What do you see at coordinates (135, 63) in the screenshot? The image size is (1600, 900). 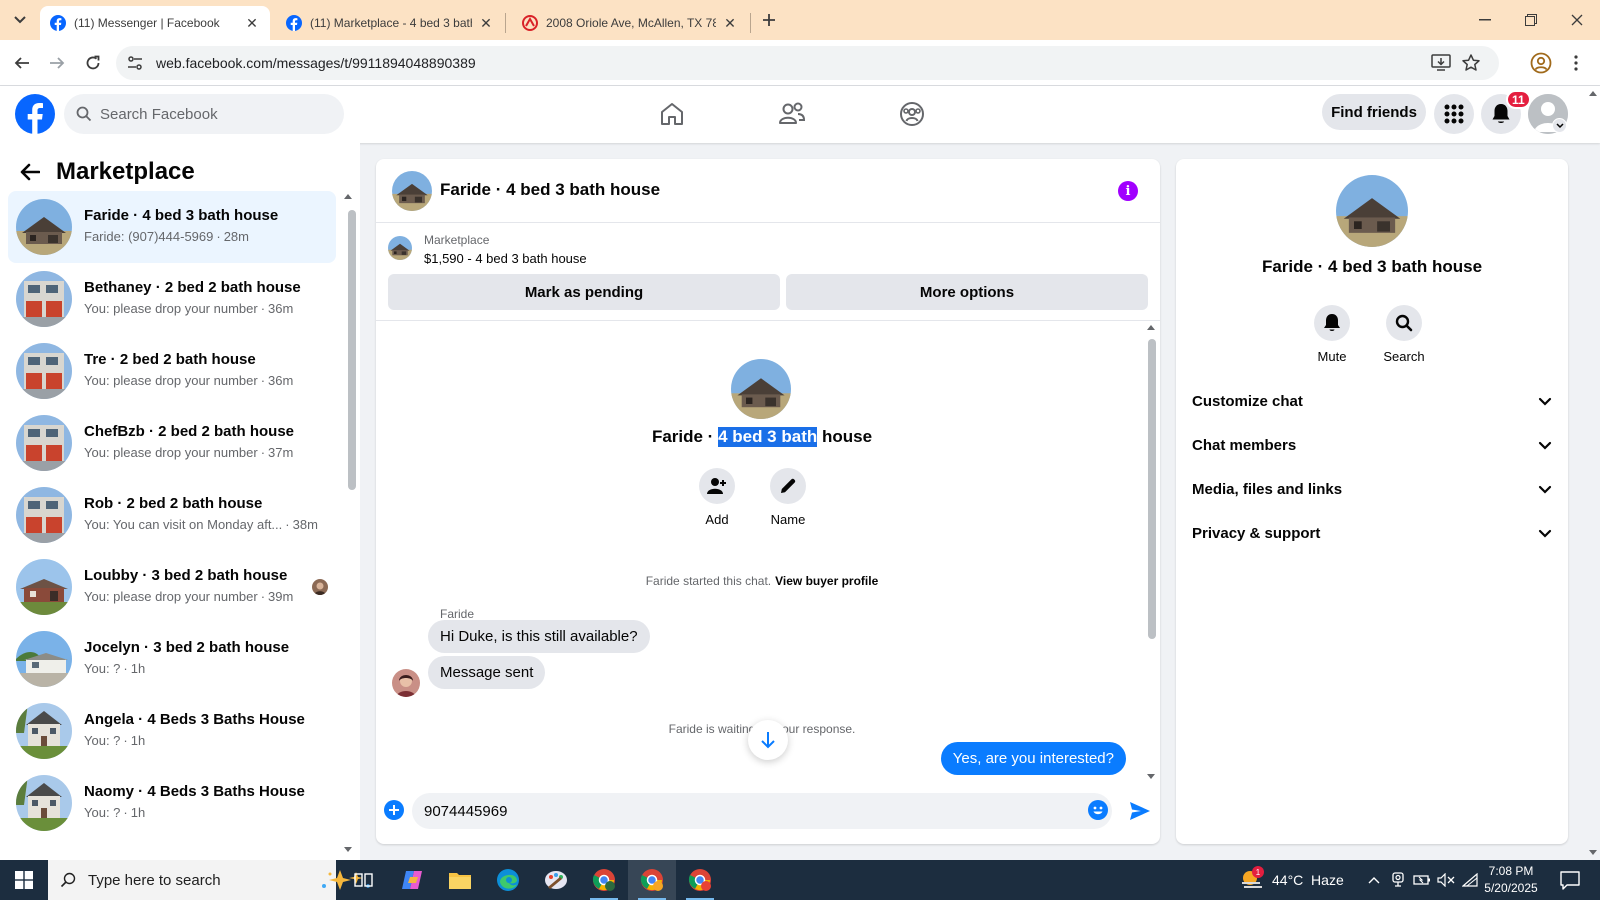 I see `site-info-icon` at bounding box center [135, 63].